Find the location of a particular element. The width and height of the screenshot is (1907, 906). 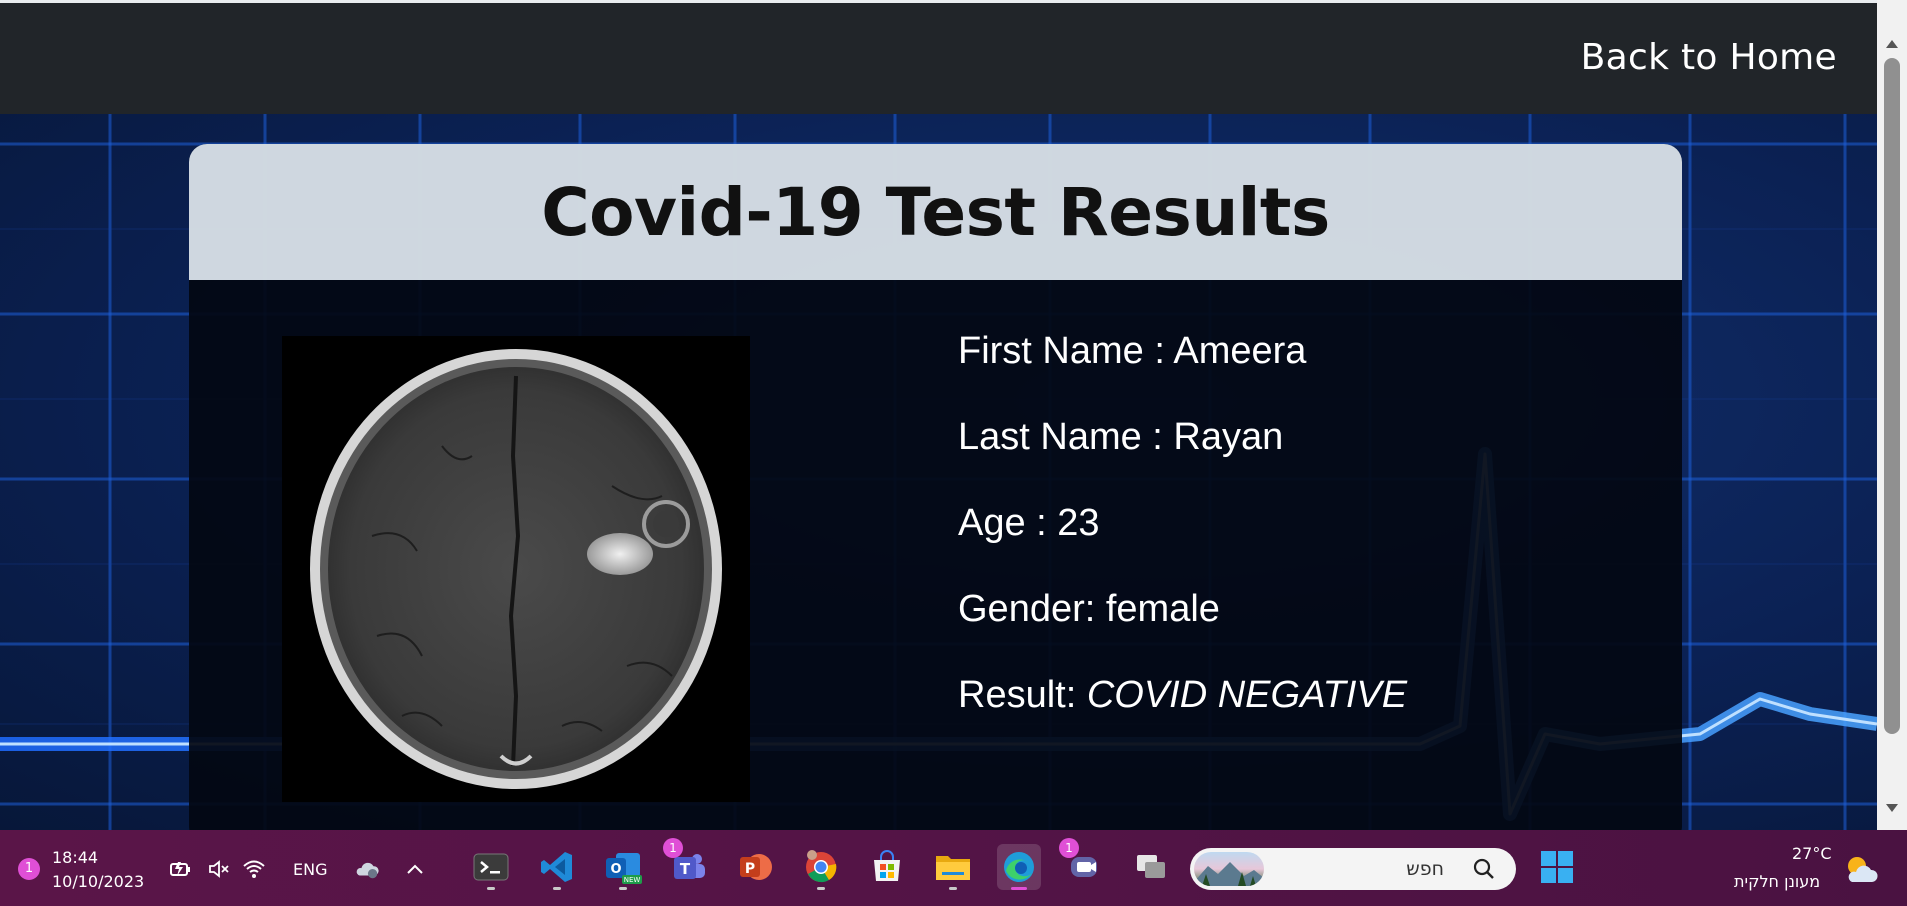

search-icon is located at coordinates (1484, 871).